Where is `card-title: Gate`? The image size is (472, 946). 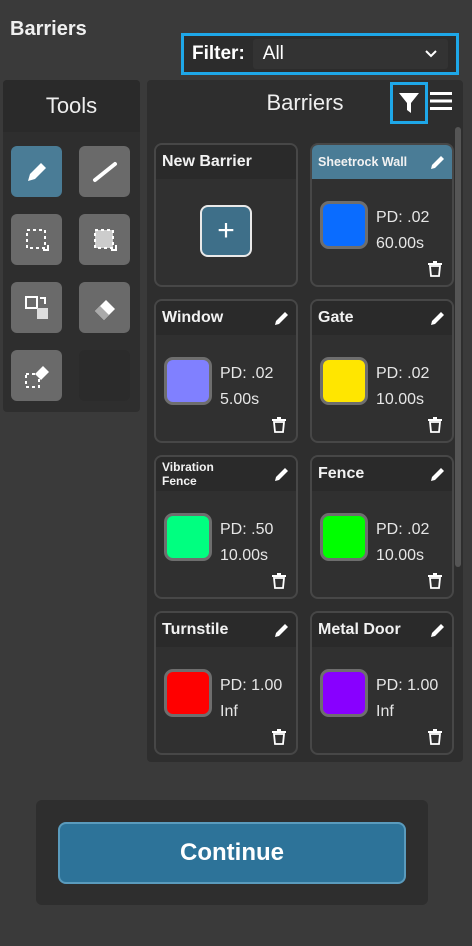
card-title: Gate is located at coordinates (382, 318).